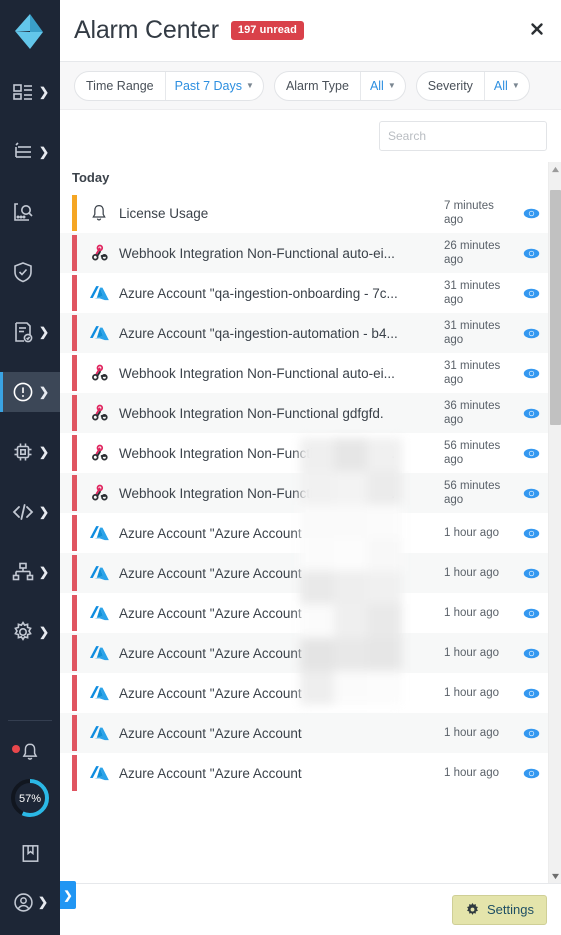 Image resolution: width=561 pixels, height=935 pixels. I want to click on azure-icon, so click(99, 732).